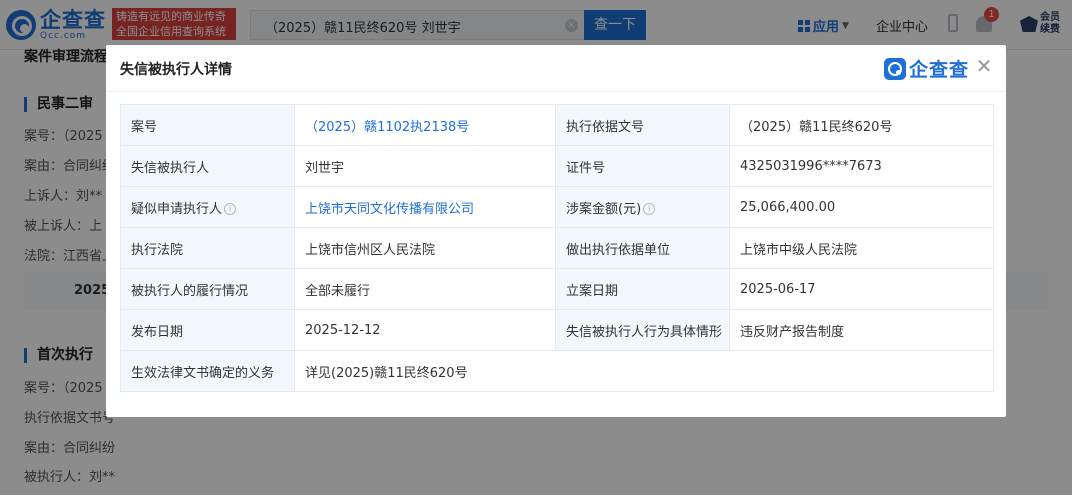  I want to click on label-publish-date: 发布日期, so click(207, 330).